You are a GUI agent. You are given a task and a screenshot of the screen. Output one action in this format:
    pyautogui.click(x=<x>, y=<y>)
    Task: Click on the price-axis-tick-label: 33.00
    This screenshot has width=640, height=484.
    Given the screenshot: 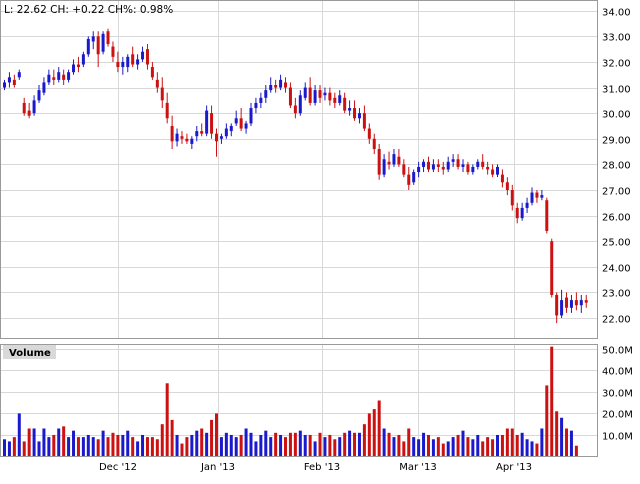 What is the action you would take?
    pyautogui.click(x=616, y=38)
    